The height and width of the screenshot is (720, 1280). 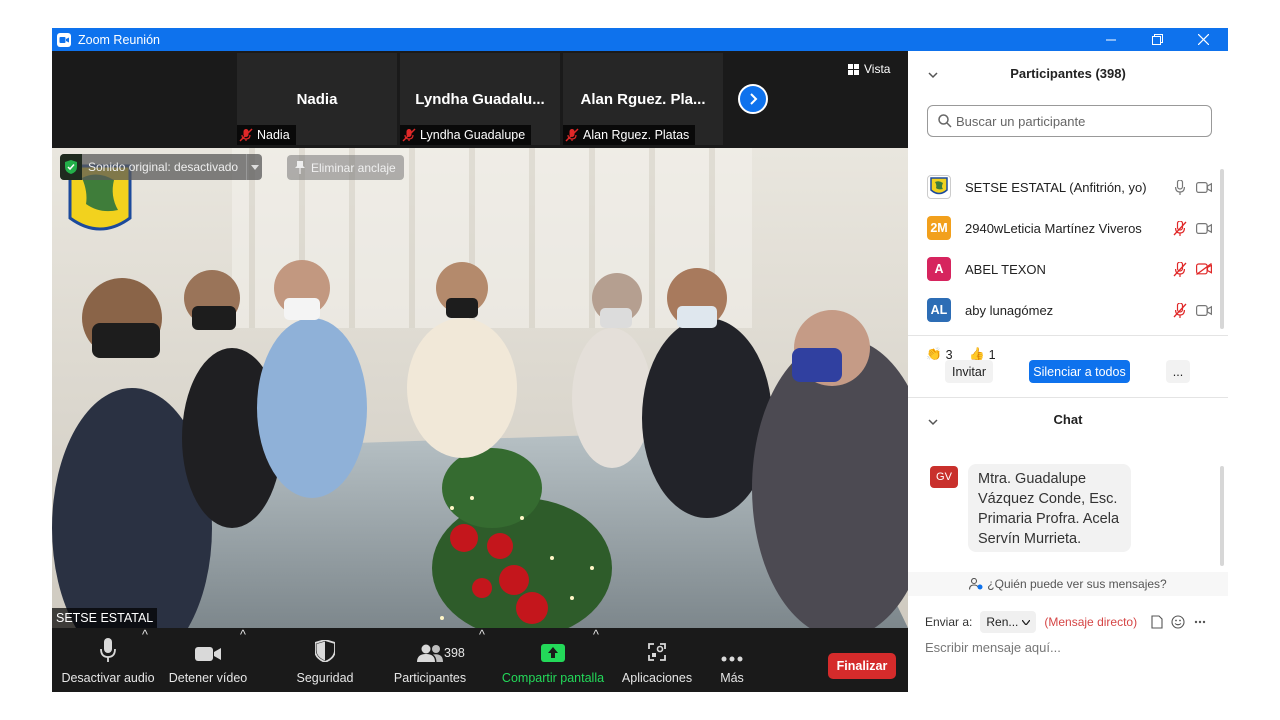 I want to click on emoji-icon, so click(x=1178, y=622).